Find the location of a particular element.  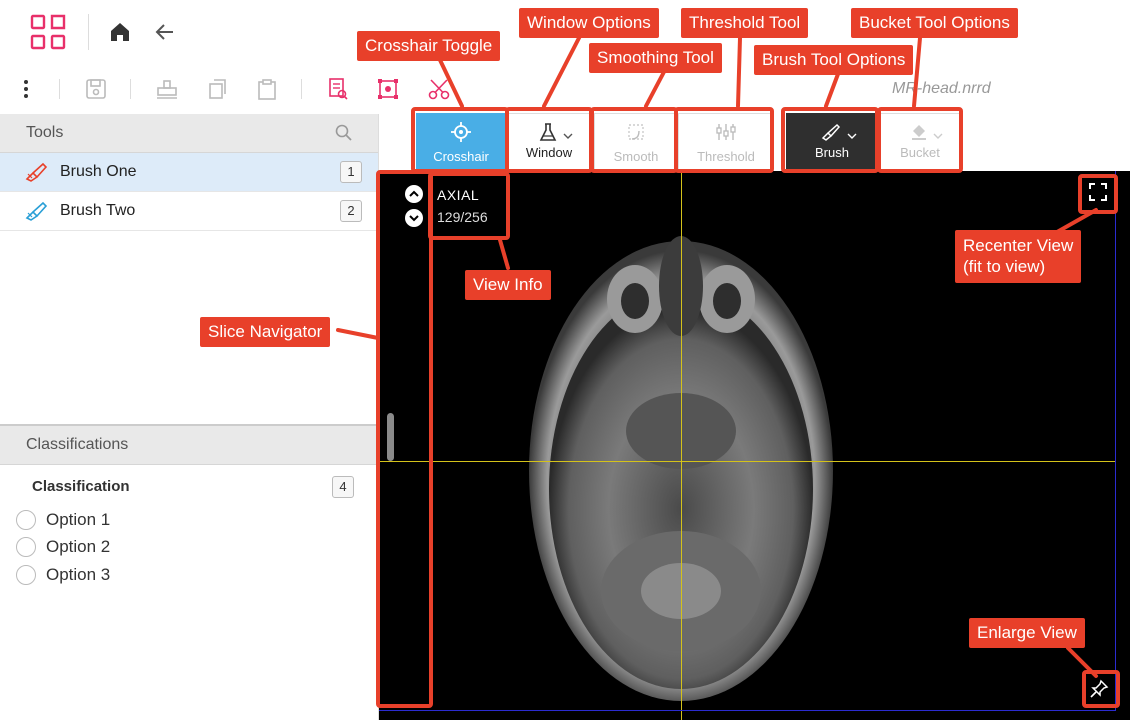

classifications-panel-title: Classifications is located at coordinates (77, 444).